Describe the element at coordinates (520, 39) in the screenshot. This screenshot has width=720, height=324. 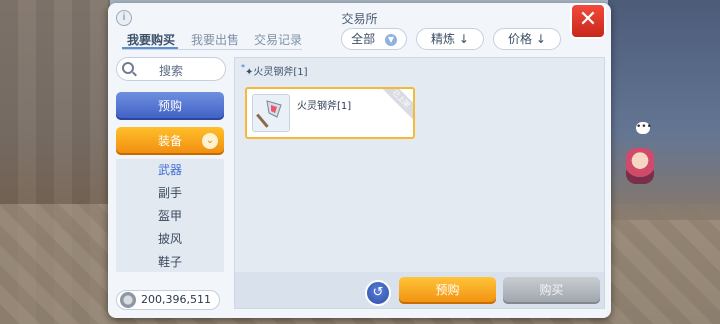
I see `sort-price-label: 价格` at that location.